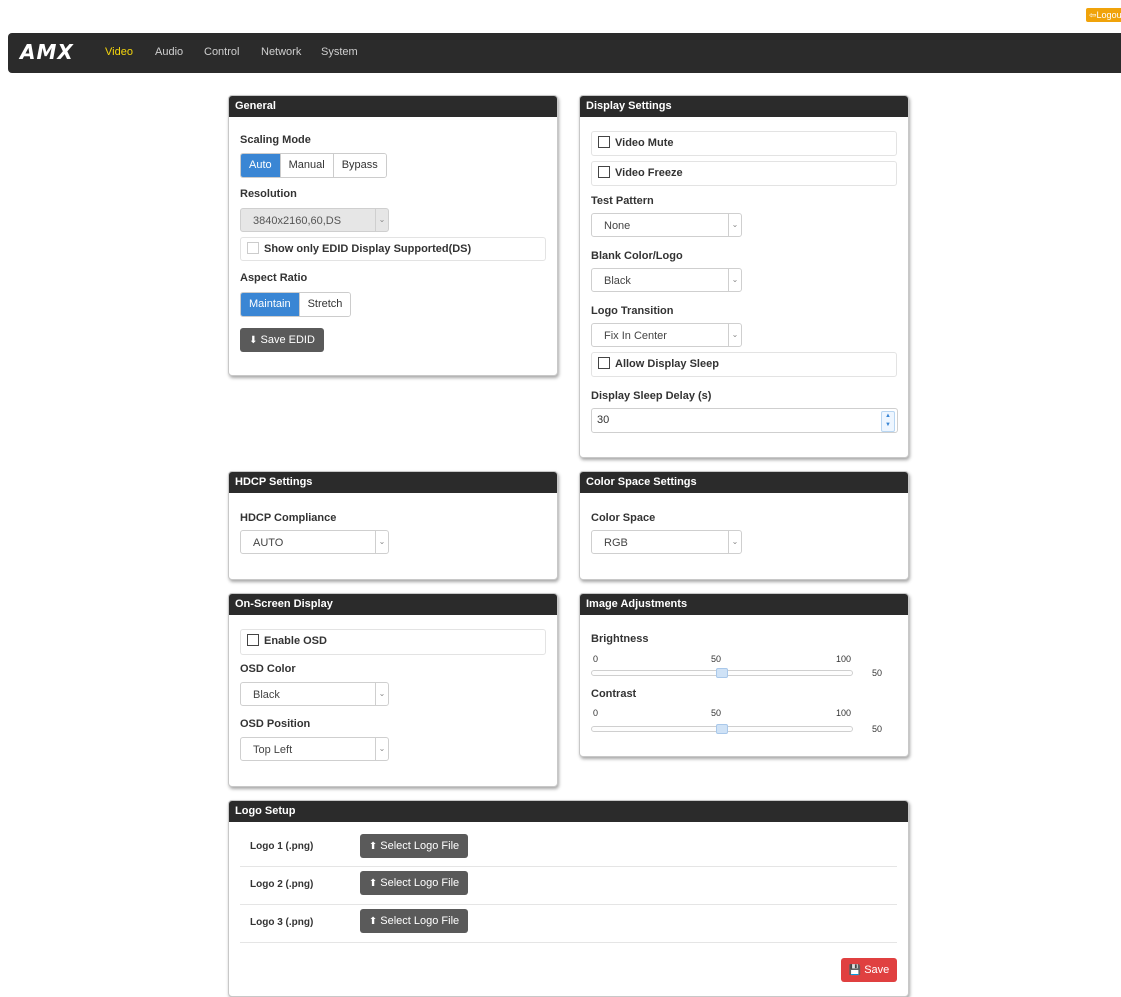 Image resolution: width=1121 pixels, height=997 pixels. Describe the element at coordinates (744, 604) in the screenshot. I see `image-adjustments-title: Image Adjustments` at that location.